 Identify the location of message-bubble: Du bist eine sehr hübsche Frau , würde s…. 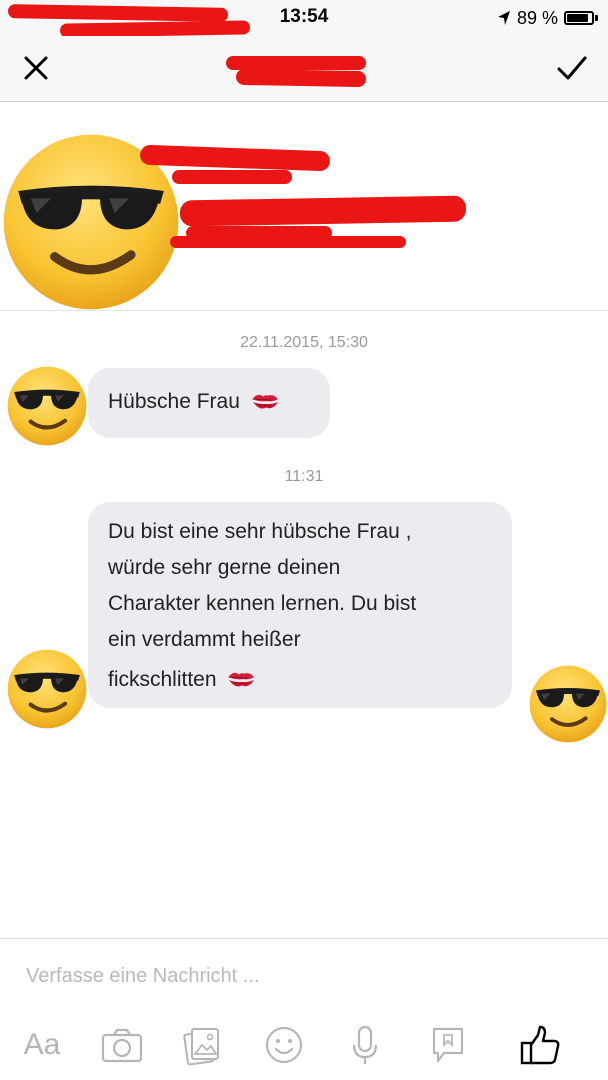
(300, 605).